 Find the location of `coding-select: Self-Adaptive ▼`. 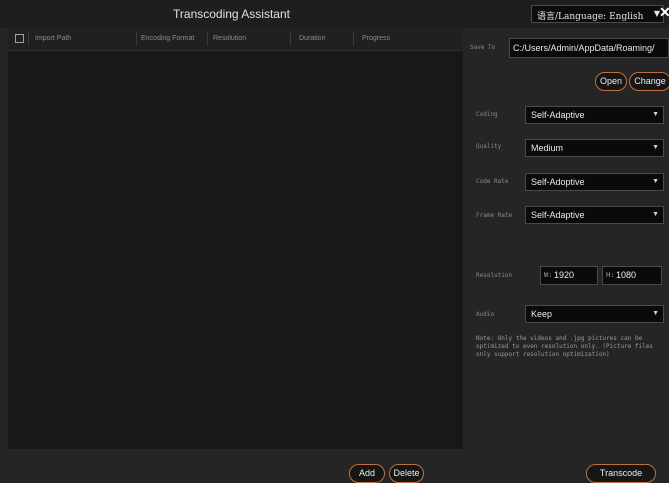

coding-select: Self-Adaptive ▼ is located at coordinates (594, 115).